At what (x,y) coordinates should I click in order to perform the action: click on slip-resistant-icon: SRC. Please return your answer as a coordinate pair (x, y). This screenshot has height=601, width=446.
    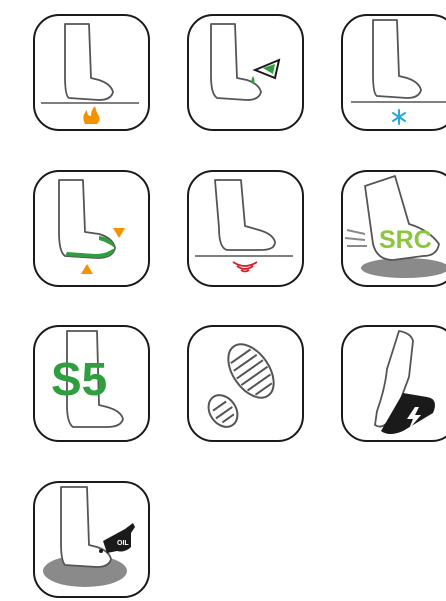
    Looking at the image, I should click on (393, 228).